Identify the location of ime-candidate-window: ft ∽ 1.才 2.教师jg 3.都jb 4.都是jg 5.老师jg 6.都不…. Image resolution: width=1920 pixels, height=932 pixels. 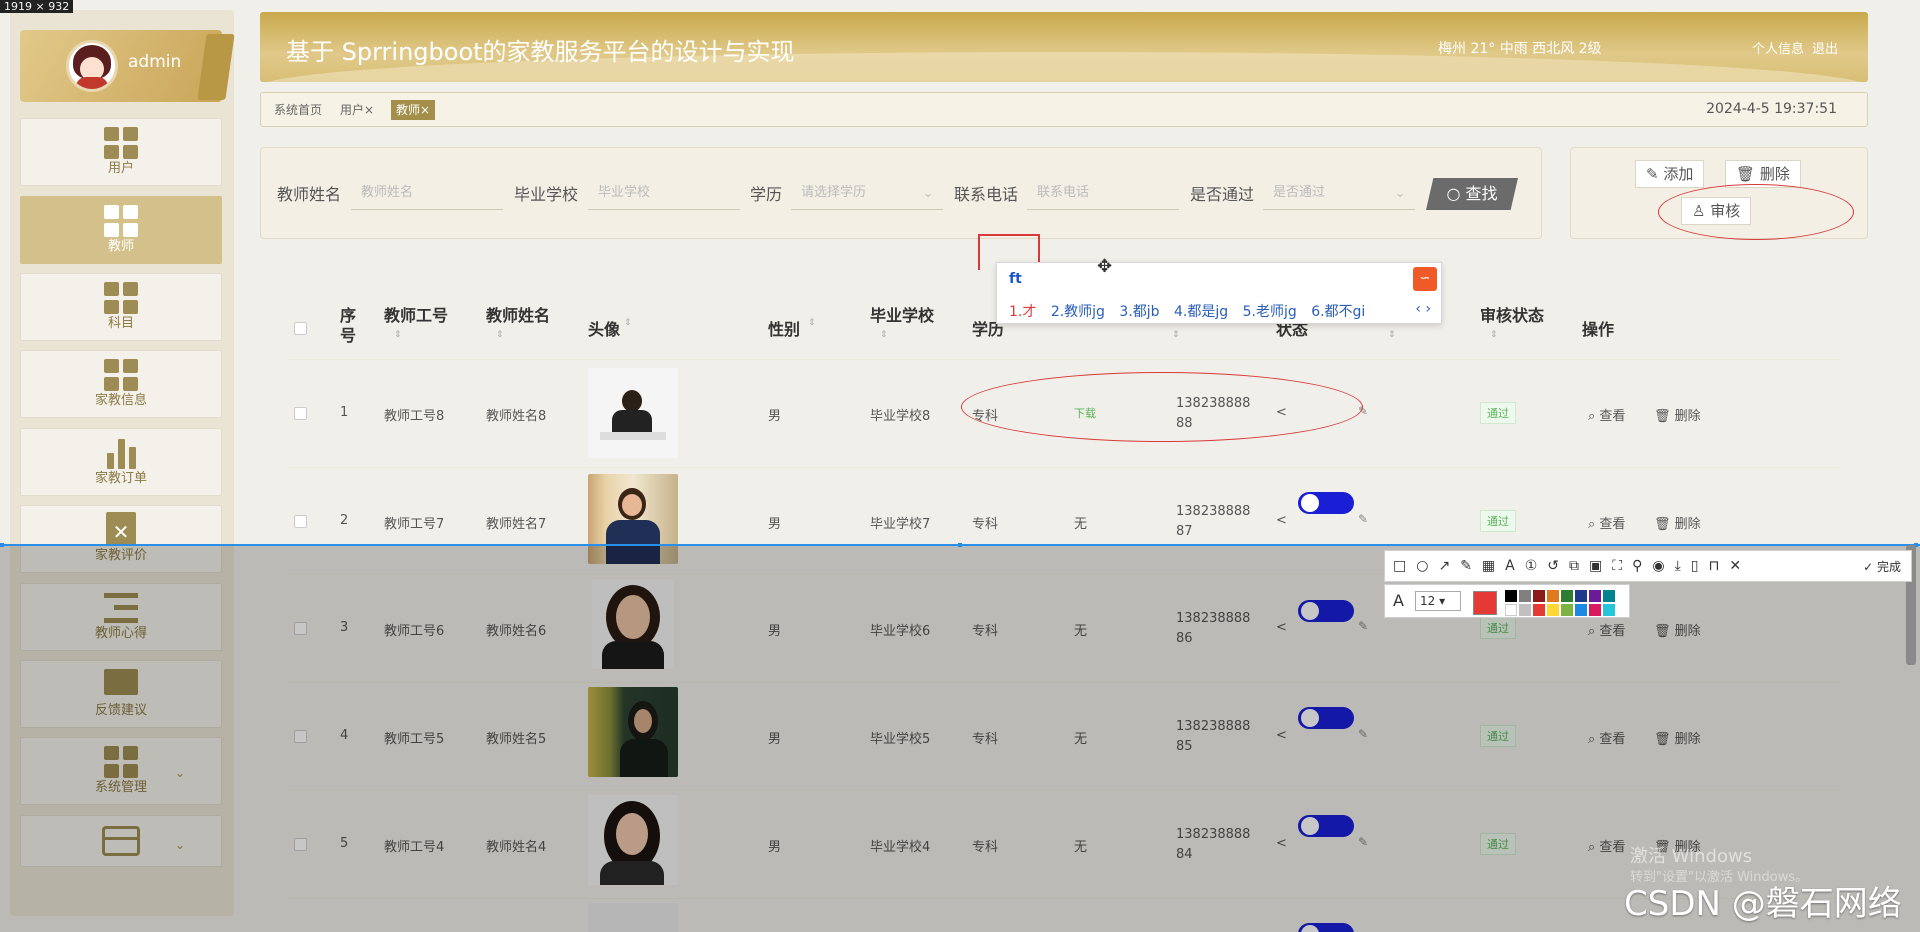
(1219, 293).